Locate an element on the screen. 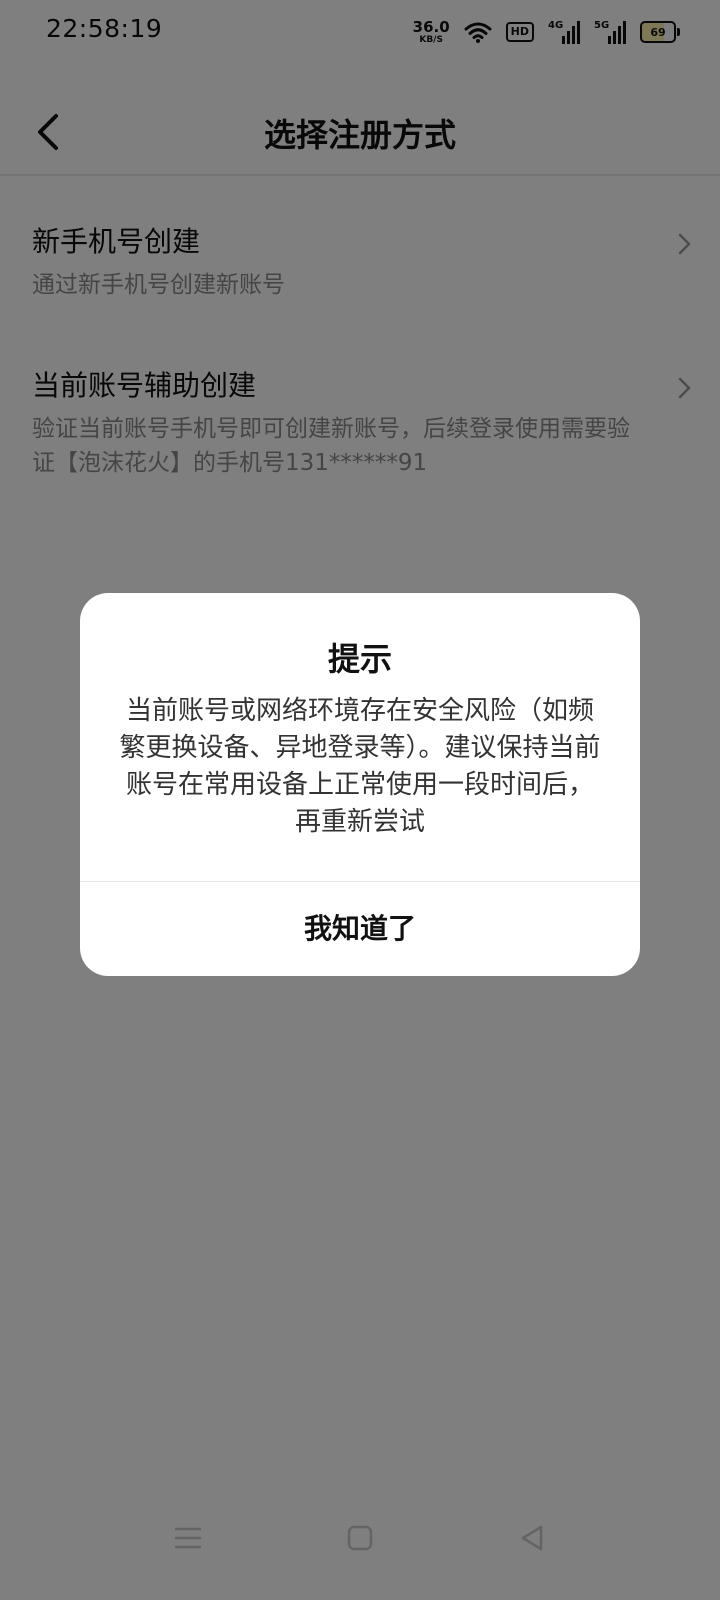  dialog-title: 提示 is located at coordinates (359, 659).